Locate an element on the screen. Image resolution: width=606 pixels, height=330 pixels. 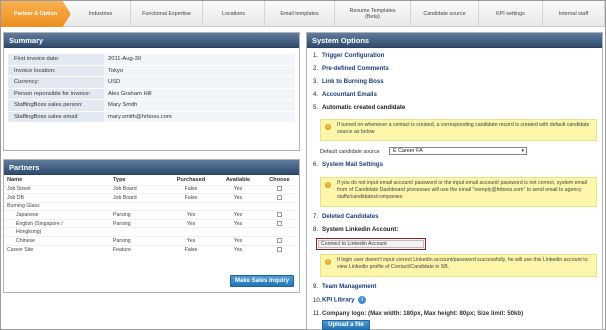
summary-label: Person reponsible for invoice: is located at coordinates (56, 93).